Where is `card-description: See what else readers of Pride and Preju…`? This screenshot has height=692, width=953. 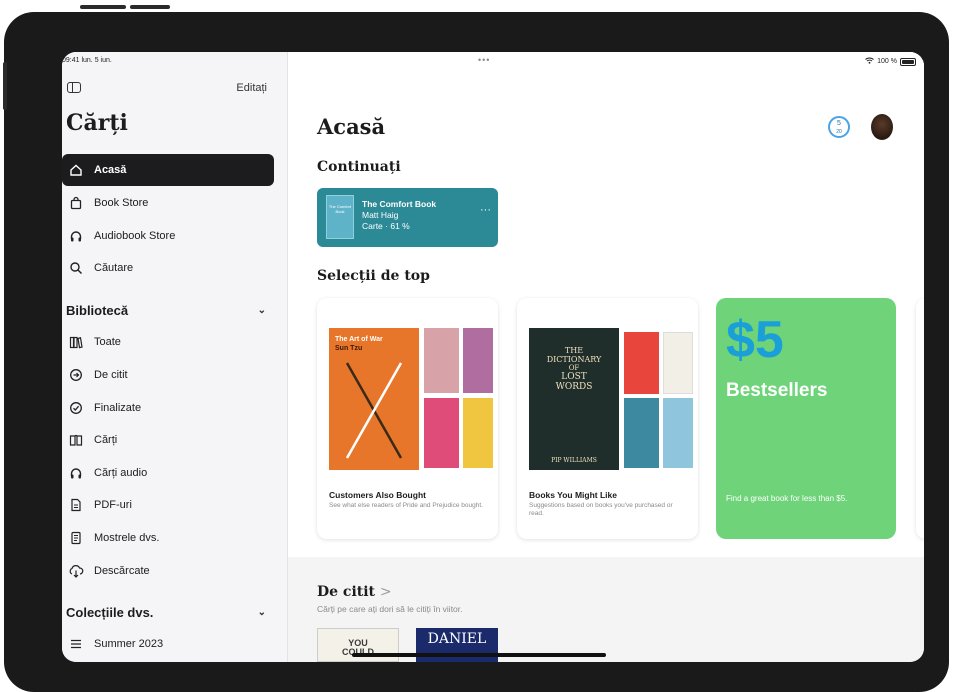
card-description: See what else readers of Pride and Preju… is located at coordinates (406, 505).